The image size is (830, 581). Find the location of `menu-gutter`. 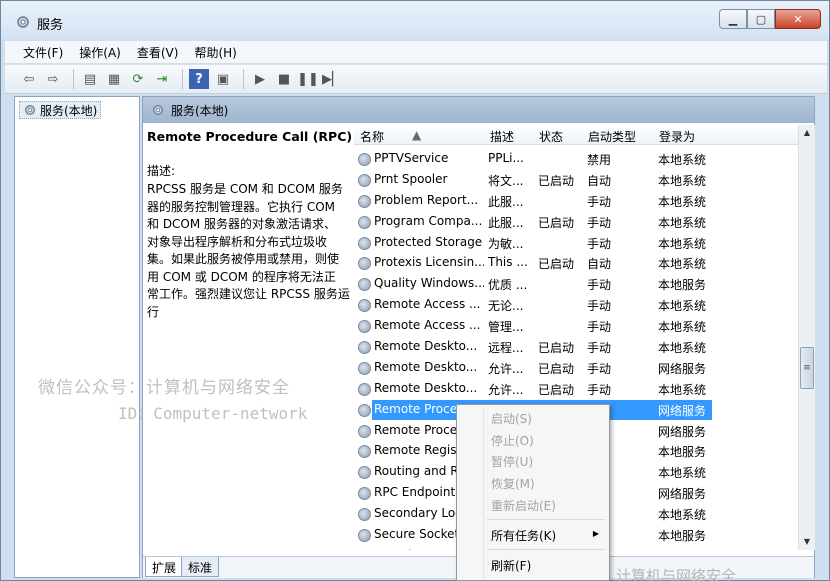

menu-gutter is located at coordinates (483, 493).